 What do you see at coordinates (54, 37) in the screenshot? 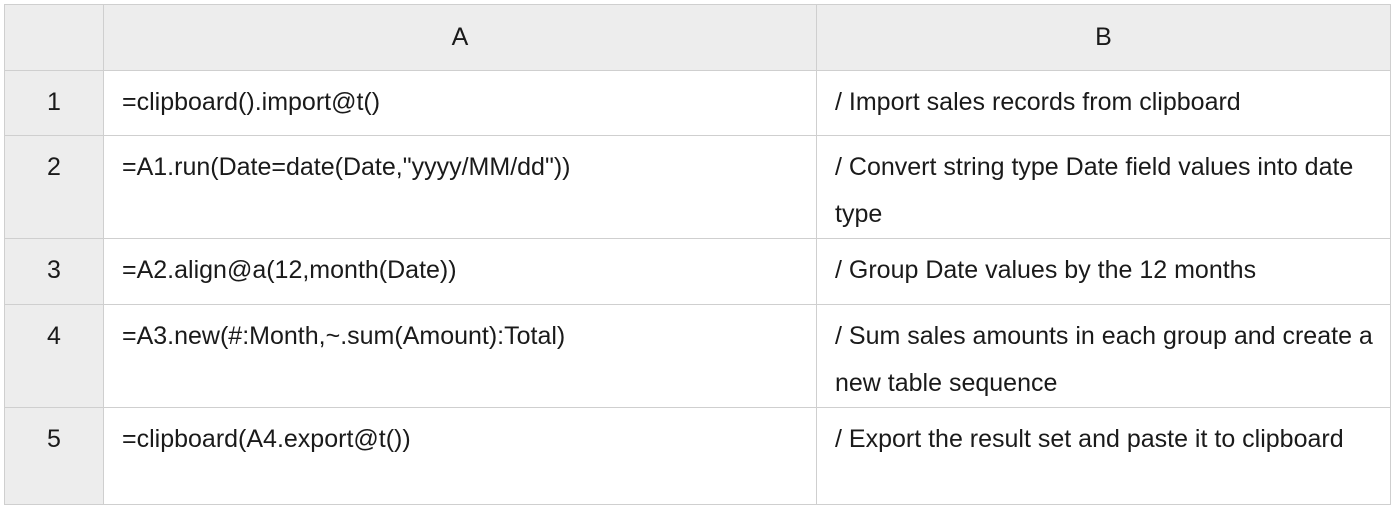
I see `corner-cell` at bounding box center [54, 37].